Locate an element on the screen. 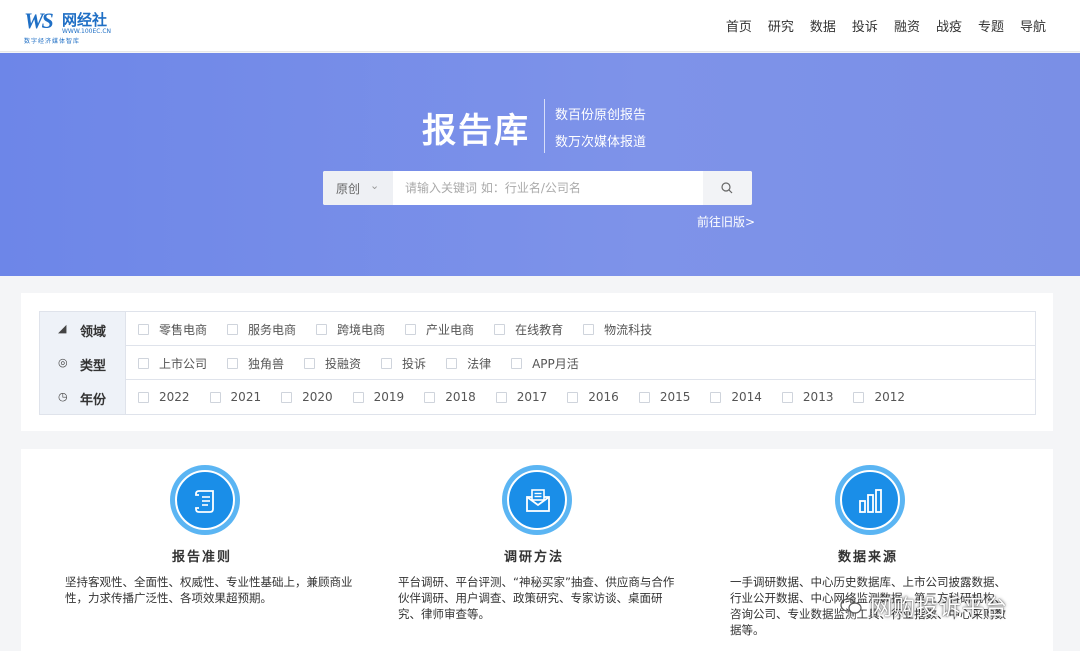 This screenshot has width=1080, height=651. banner-subtitle-2: 数万次媒体报道 is located at coordinates (601, 142).